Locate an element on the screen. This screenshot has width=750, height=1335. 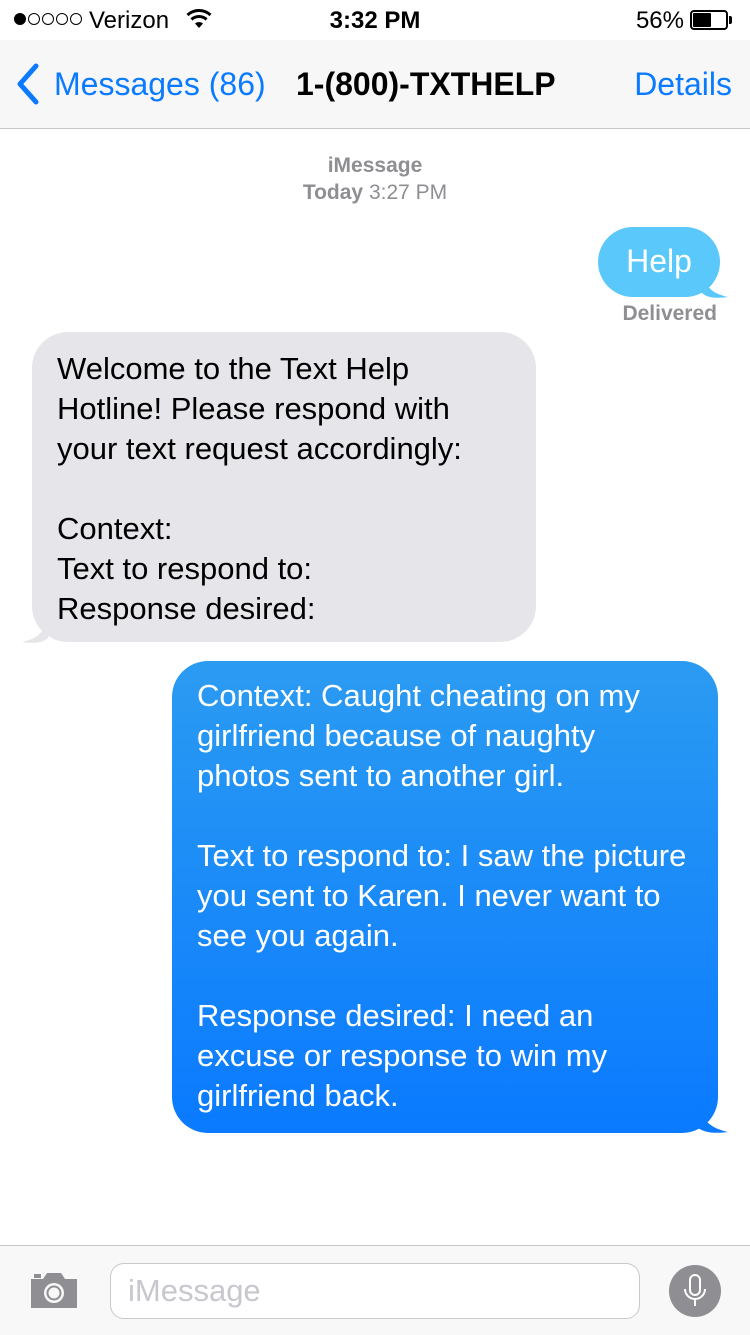
battery-icon is located at coordinates (712, 20).